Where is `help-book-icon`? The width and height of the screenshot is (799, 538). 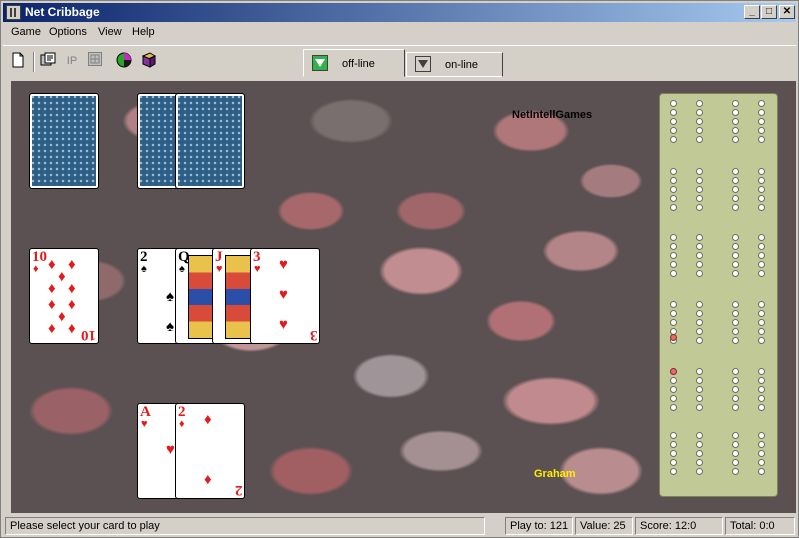
help-book-icon is located at coordinates (149, 61).